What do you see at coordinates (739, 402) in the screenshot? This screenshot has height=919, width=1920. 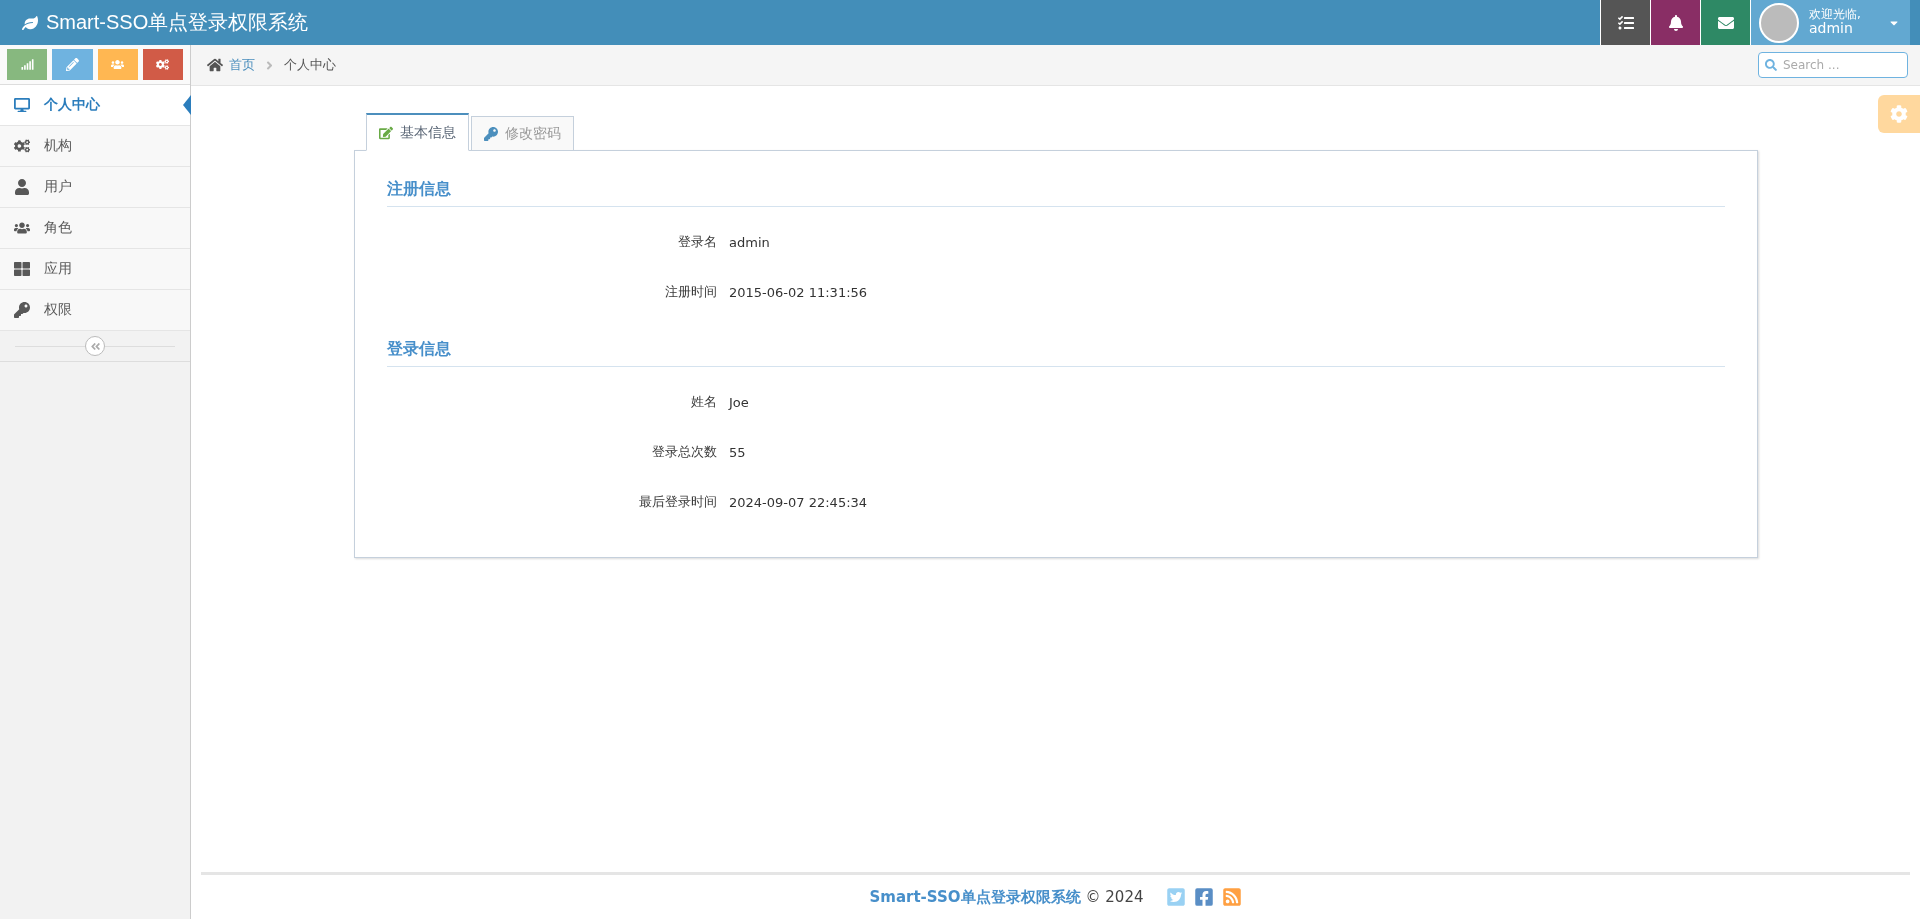 I see `field-value: Joe` at bounding box center [739, 402].